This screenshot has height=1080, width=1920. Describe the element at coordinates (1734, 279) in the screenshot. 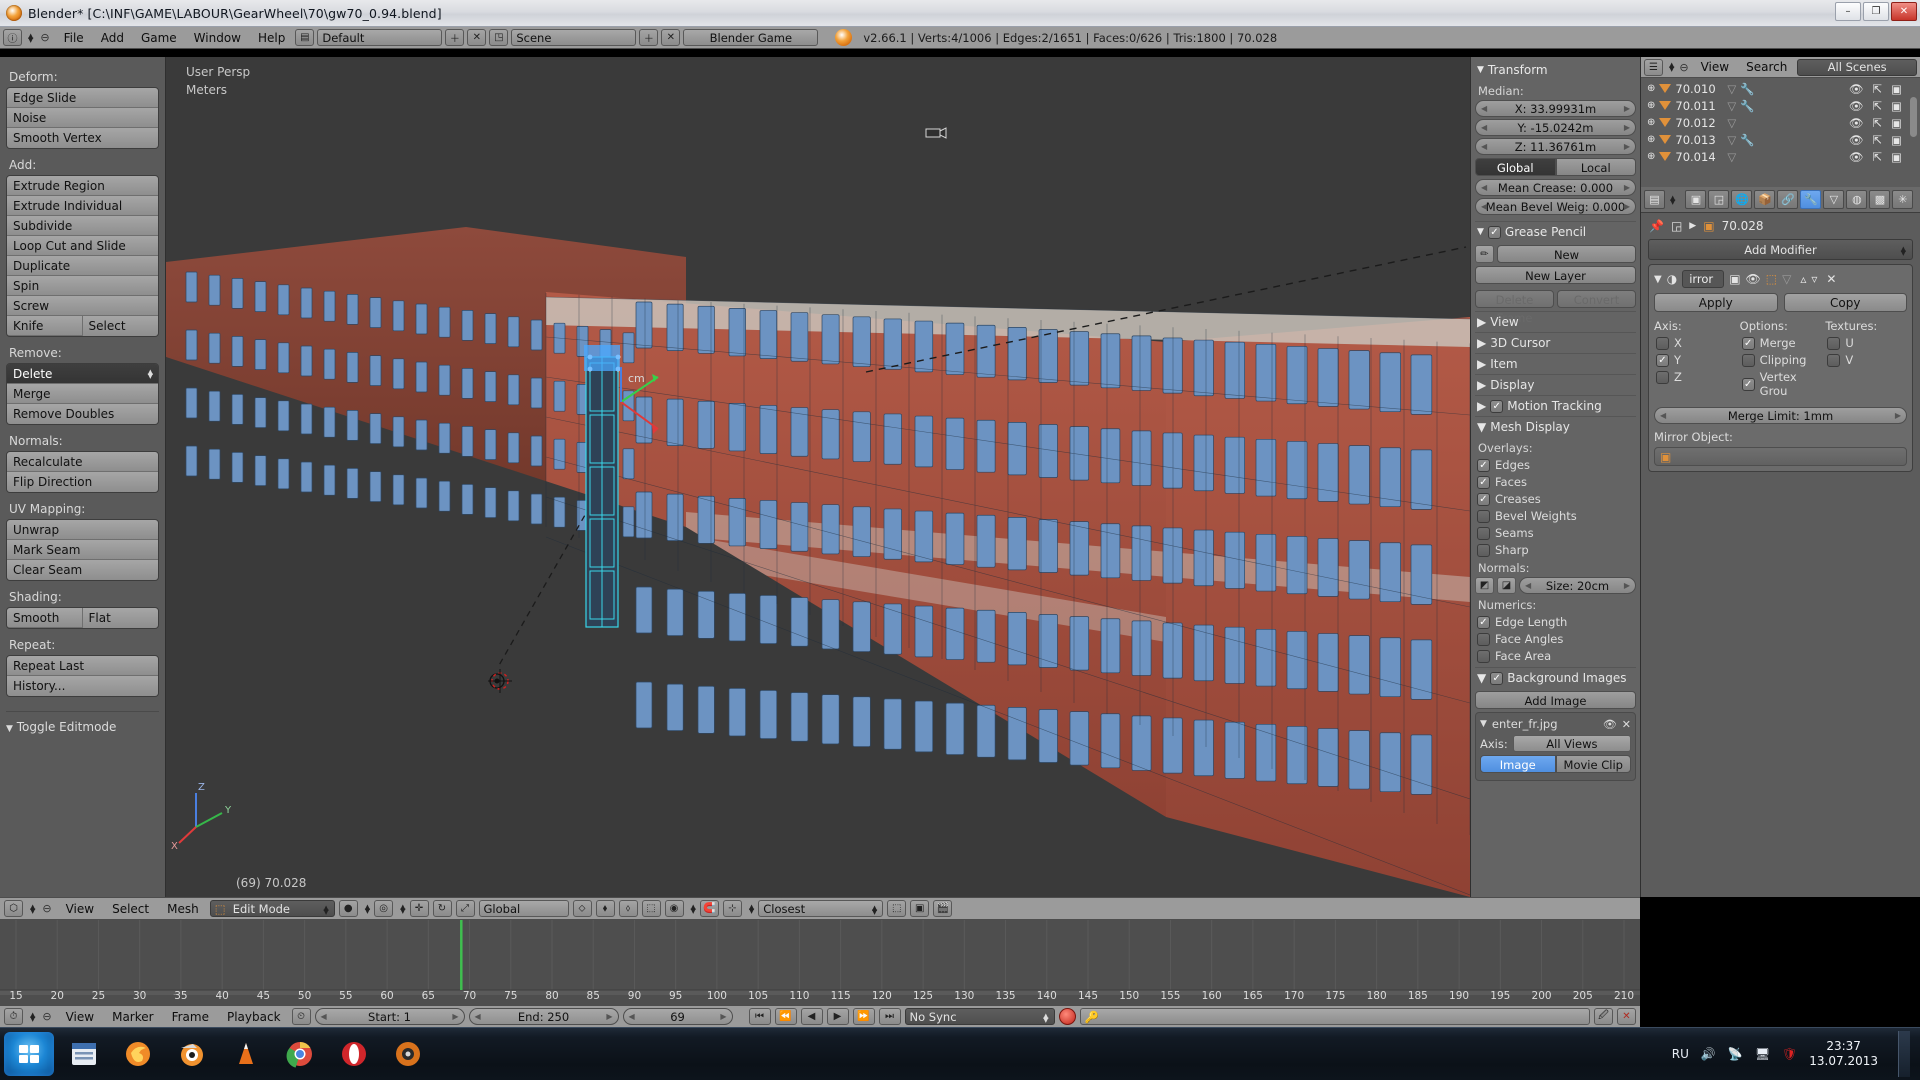

I see `render-toggle-icon: ▣` at that location.